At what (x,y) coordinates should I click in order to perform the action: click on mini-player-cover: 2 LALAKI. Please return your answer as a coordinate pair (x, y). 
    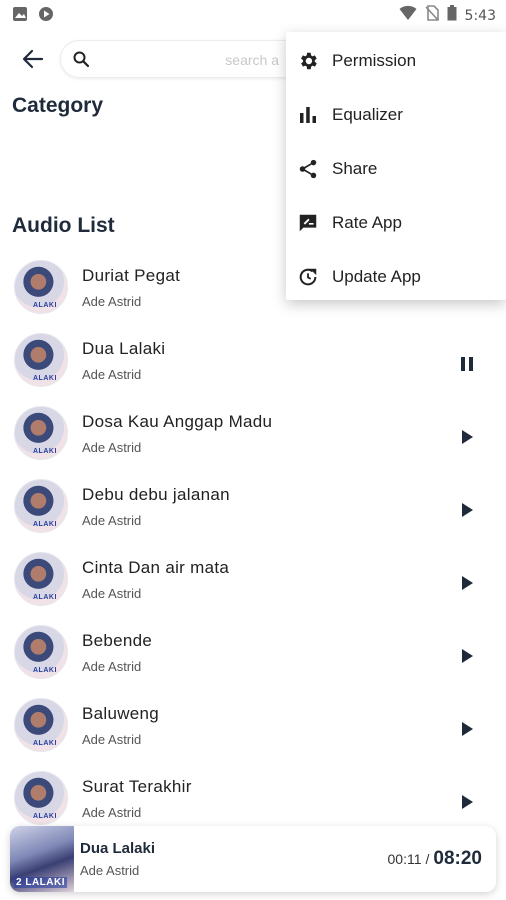
    Looking at the image, I should click on (42, 859).